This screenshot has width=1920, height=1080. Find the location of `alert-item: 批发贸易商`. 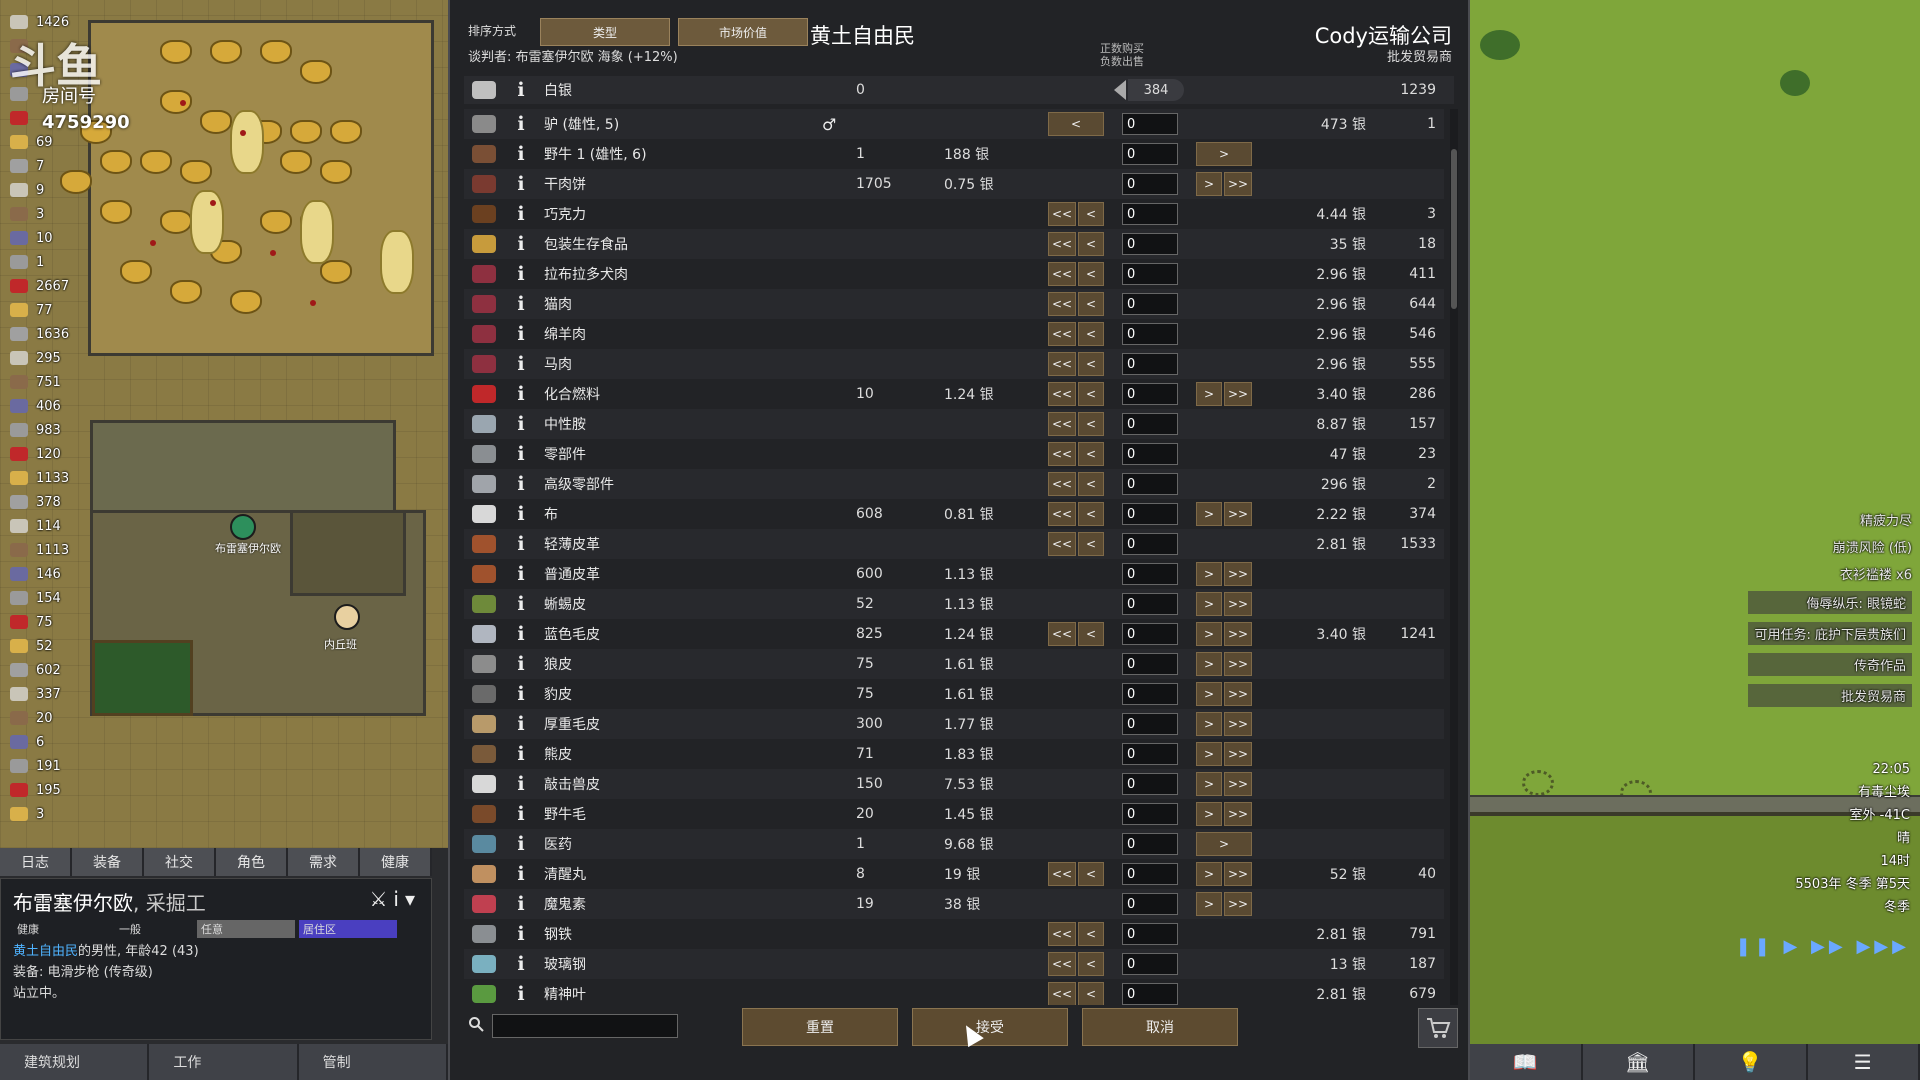

alert-item: 批发贸易商 is located at coordinates (1830, 695).